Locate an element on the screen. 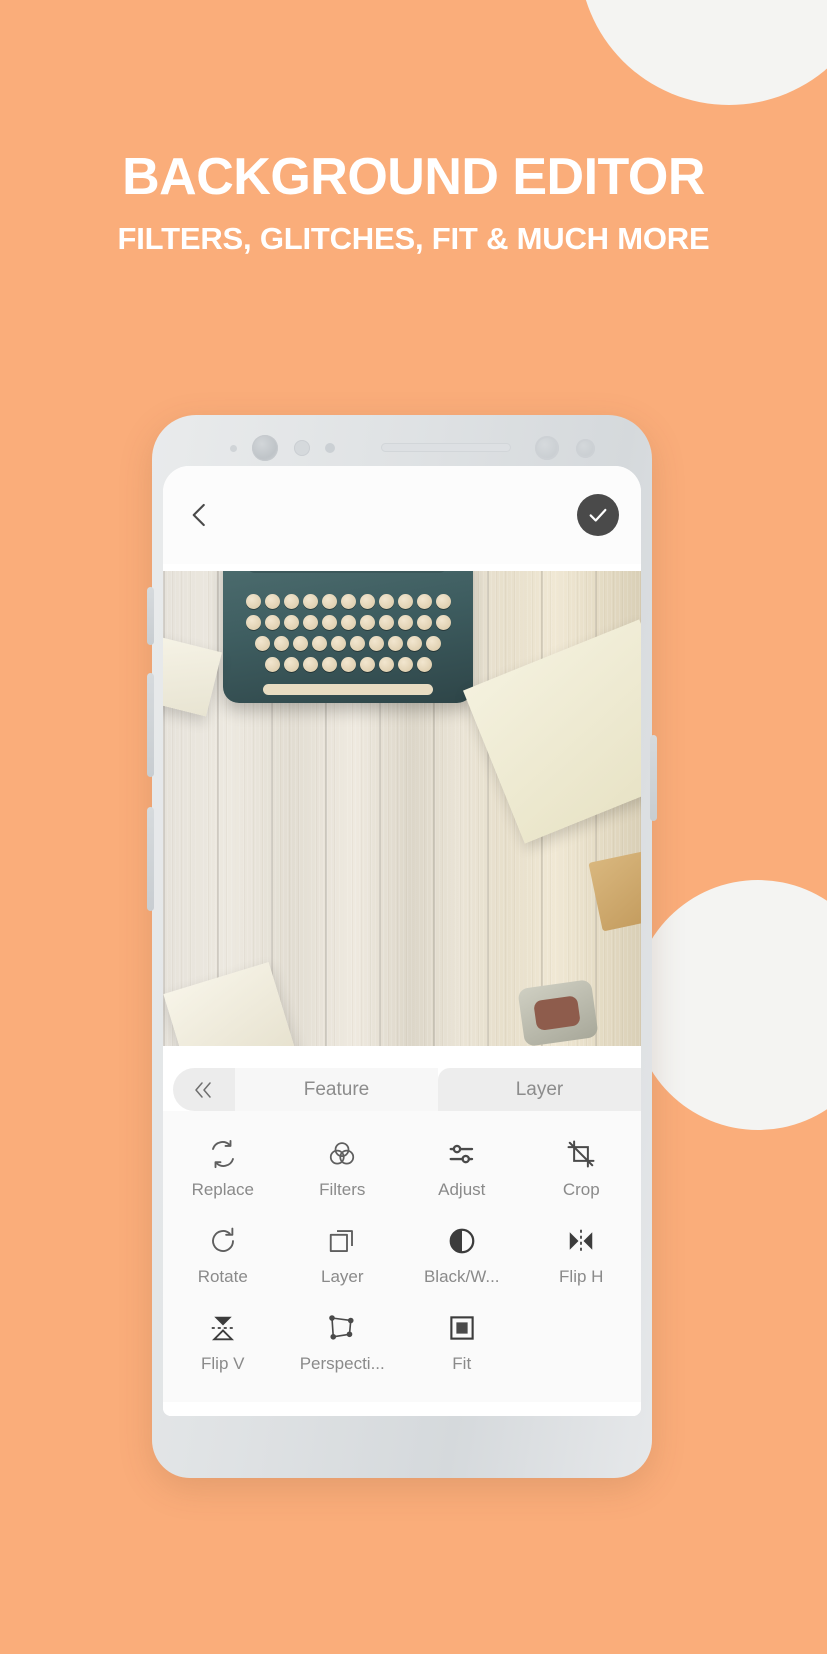  check-icon is located at coordinates (598, 515).